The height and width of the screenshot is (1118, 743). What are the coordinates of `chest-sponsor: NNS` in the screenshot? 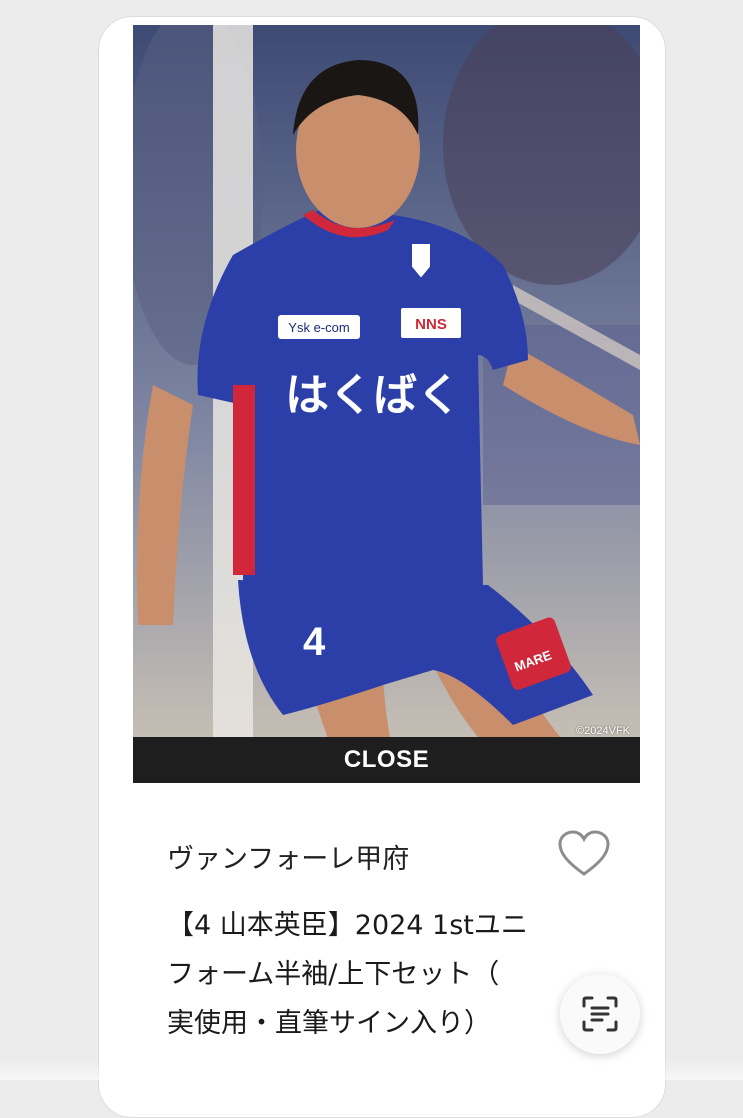 It's located at (431, 324).